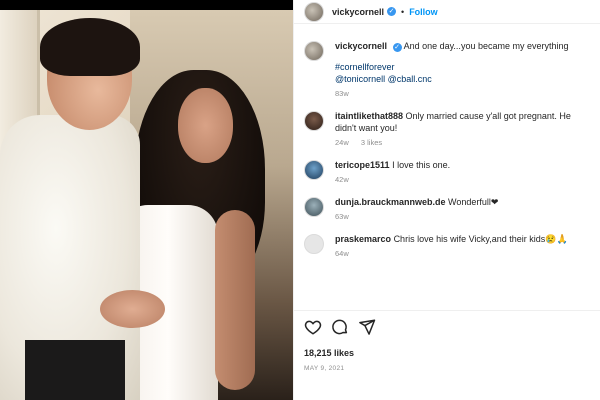 The image size is (600, 400). Describe the element at coordinates (235, 300) in the screenshot. I see `photo-woman-arm` at that location.